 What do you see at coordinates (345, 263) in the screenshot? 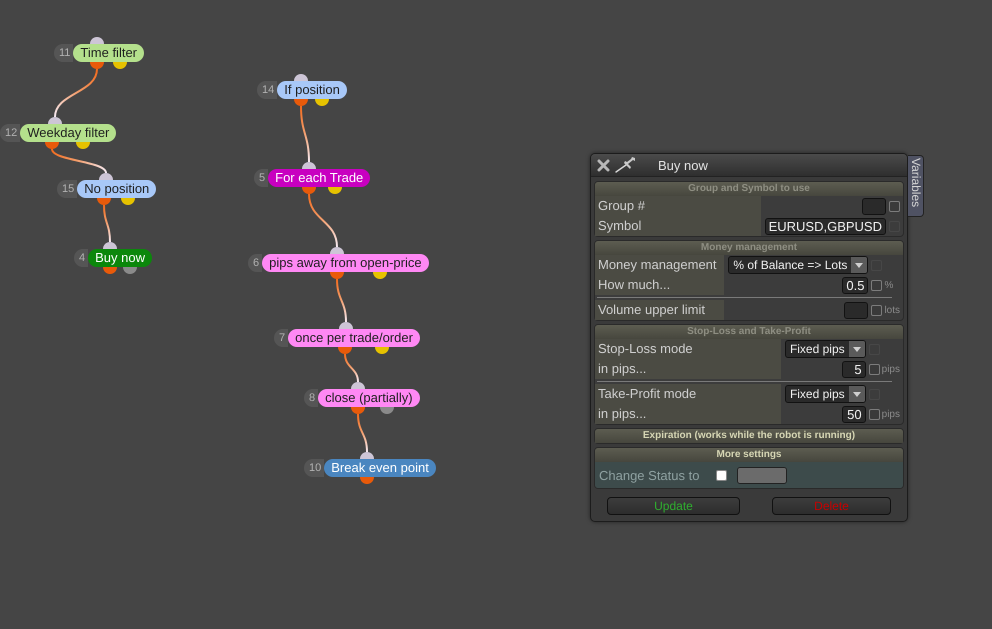
I see `node-label: pips away from open-price` at bounding box center [345, 263].